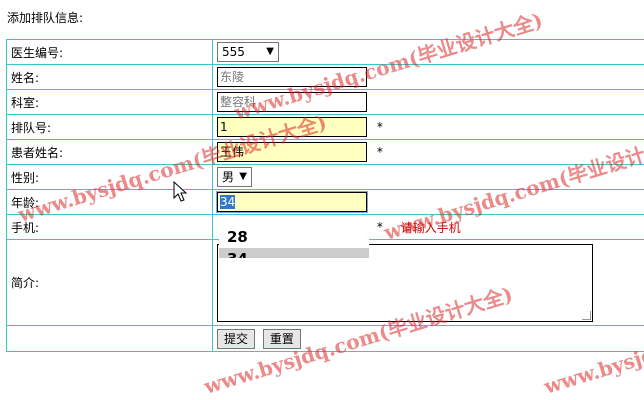 Image resolution: width=644 pixels, height=400 pixels. What do you see at coordinates (110, 102) in the screenshot?
I see `department-label: 科室:` at bounding box center [110, 102].